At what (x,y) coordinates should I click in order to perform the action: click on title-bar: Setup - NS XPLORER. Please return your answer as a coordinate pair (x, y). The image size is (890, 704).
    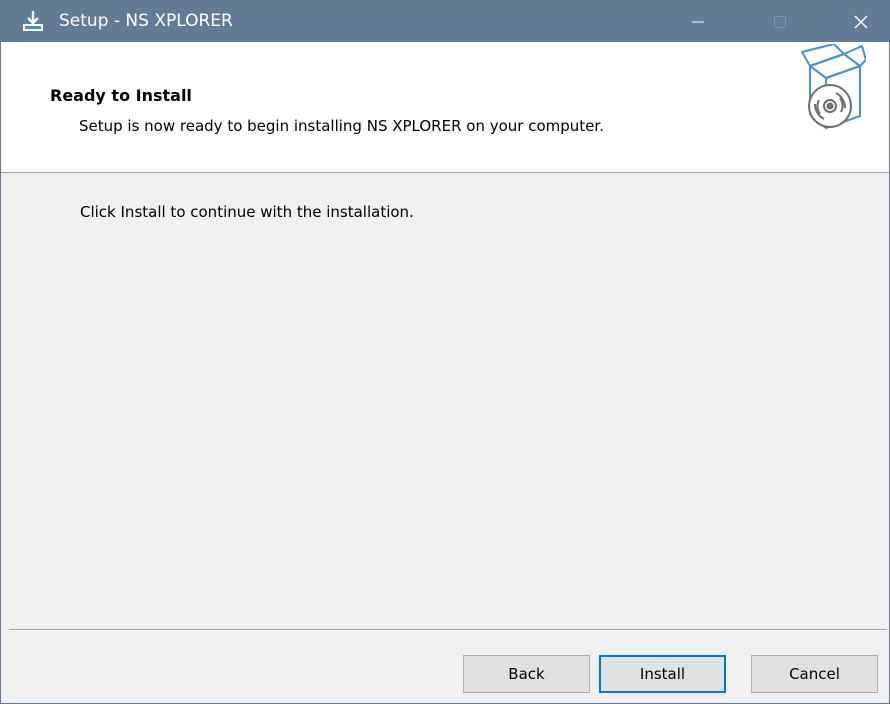
    Looking at the image, I should click on (445, 21).